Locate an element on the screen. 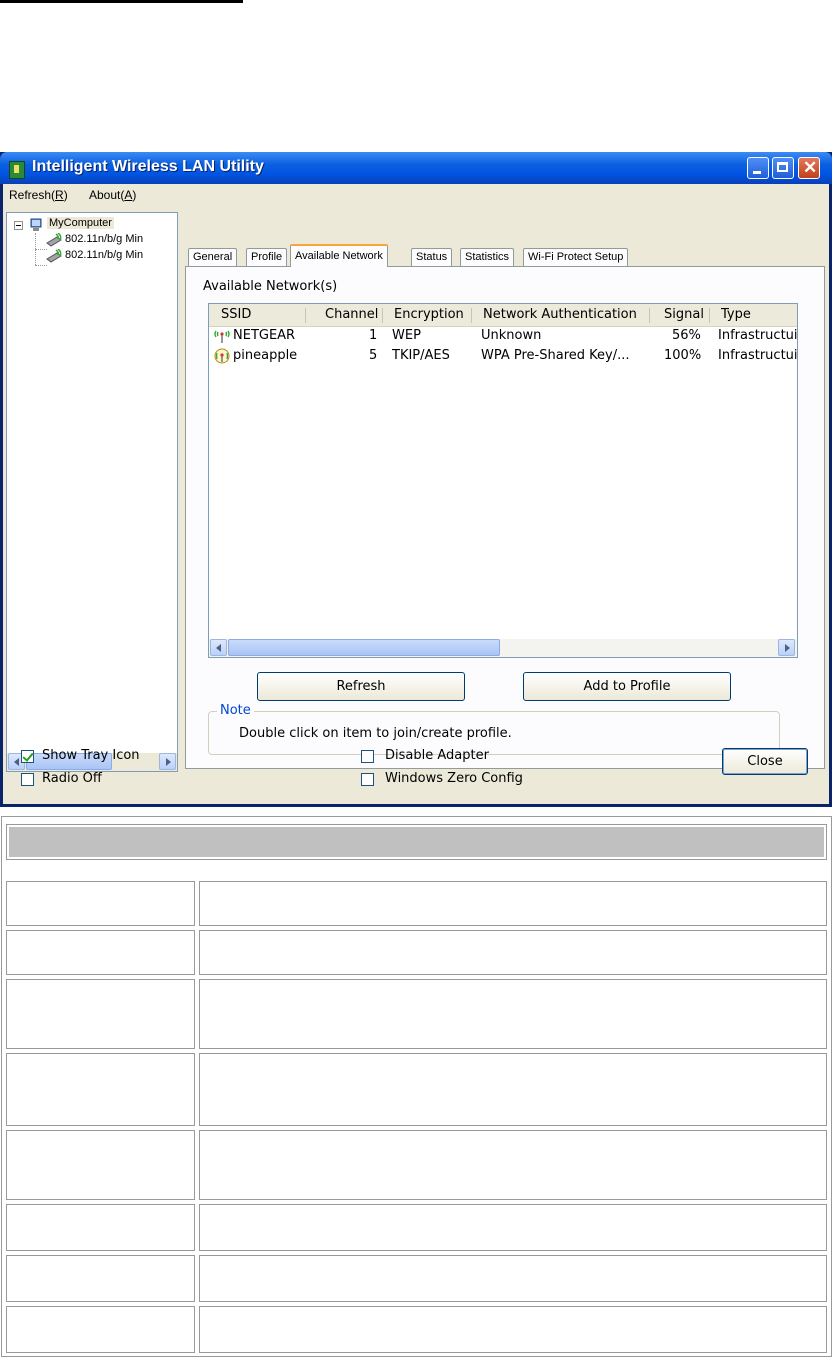 This screenshot has height=1358, width=833. disable-adapter-label: Disable Adapter is located at coordinates (437, 755).